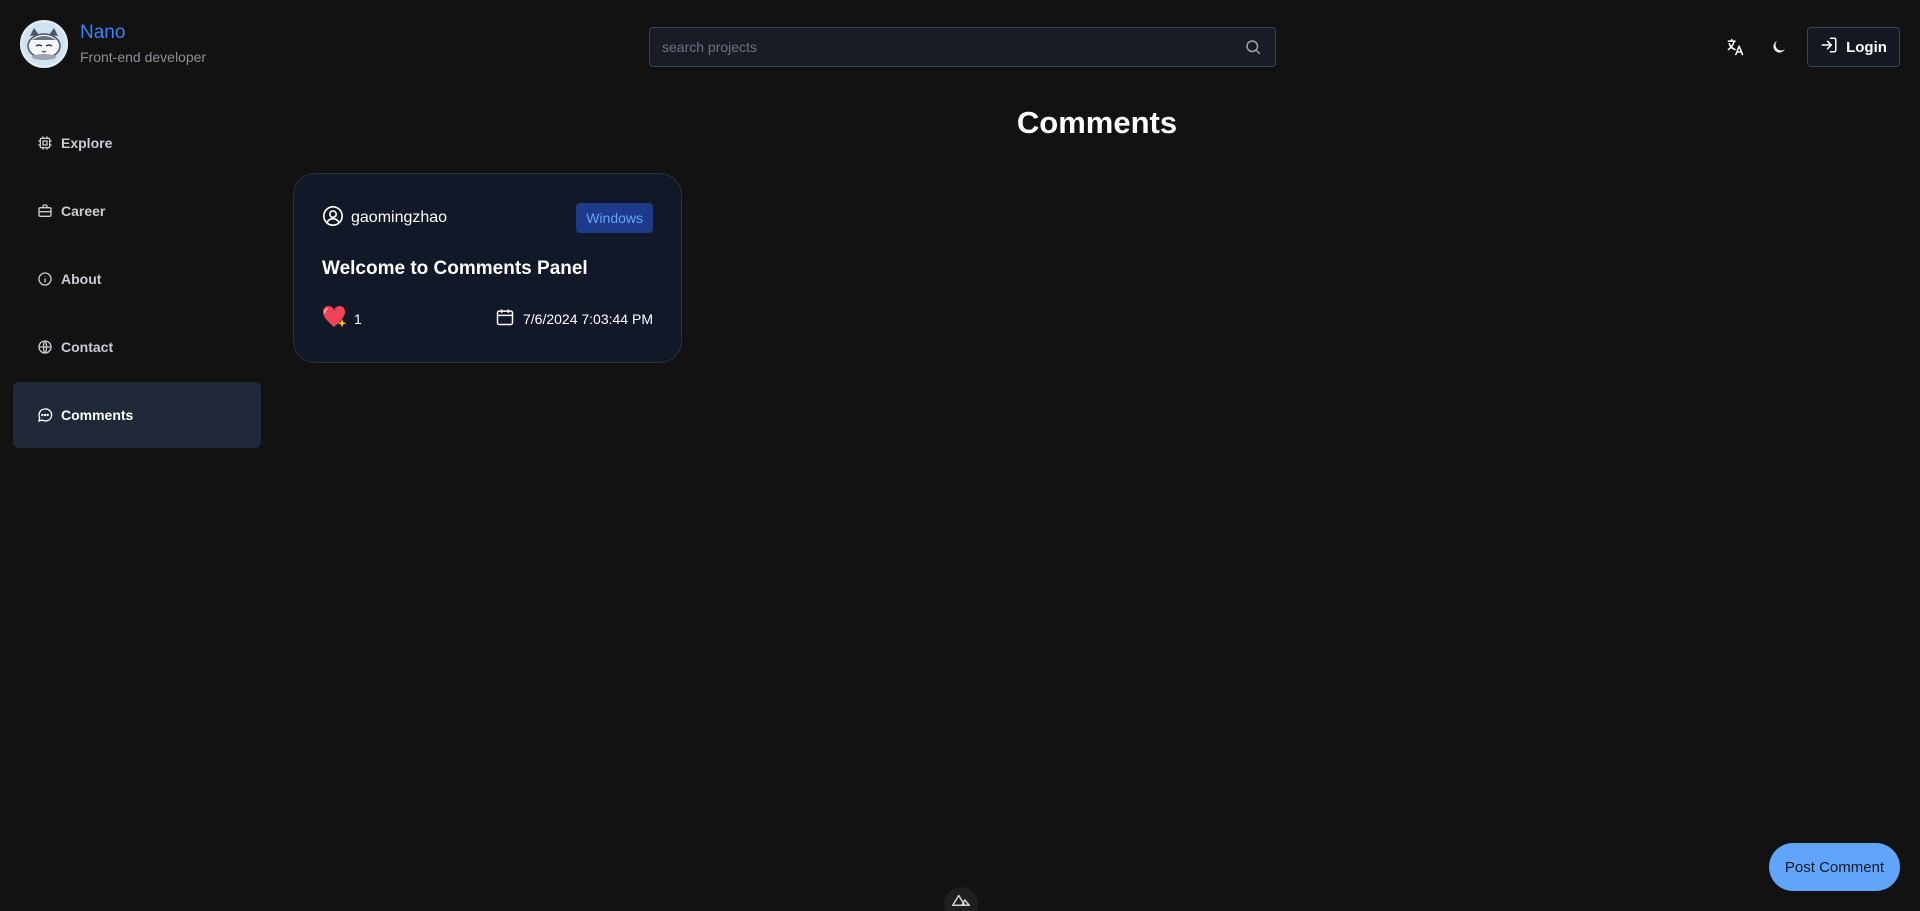 The height and width of the screenshot is (911, 1920). I want to click on globe-icon, so click(45, 347).